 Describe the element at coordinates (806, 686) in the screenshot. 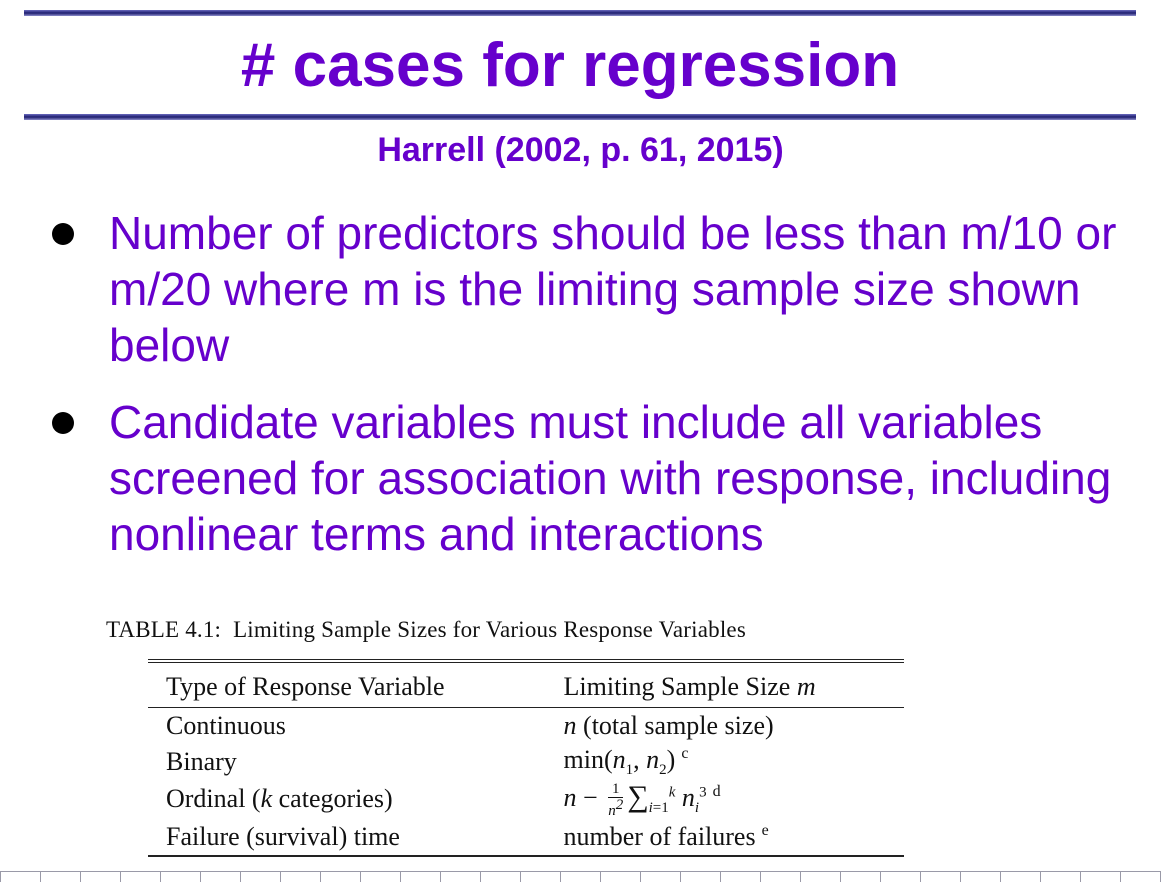

I see `header-var-m: m` at that location.